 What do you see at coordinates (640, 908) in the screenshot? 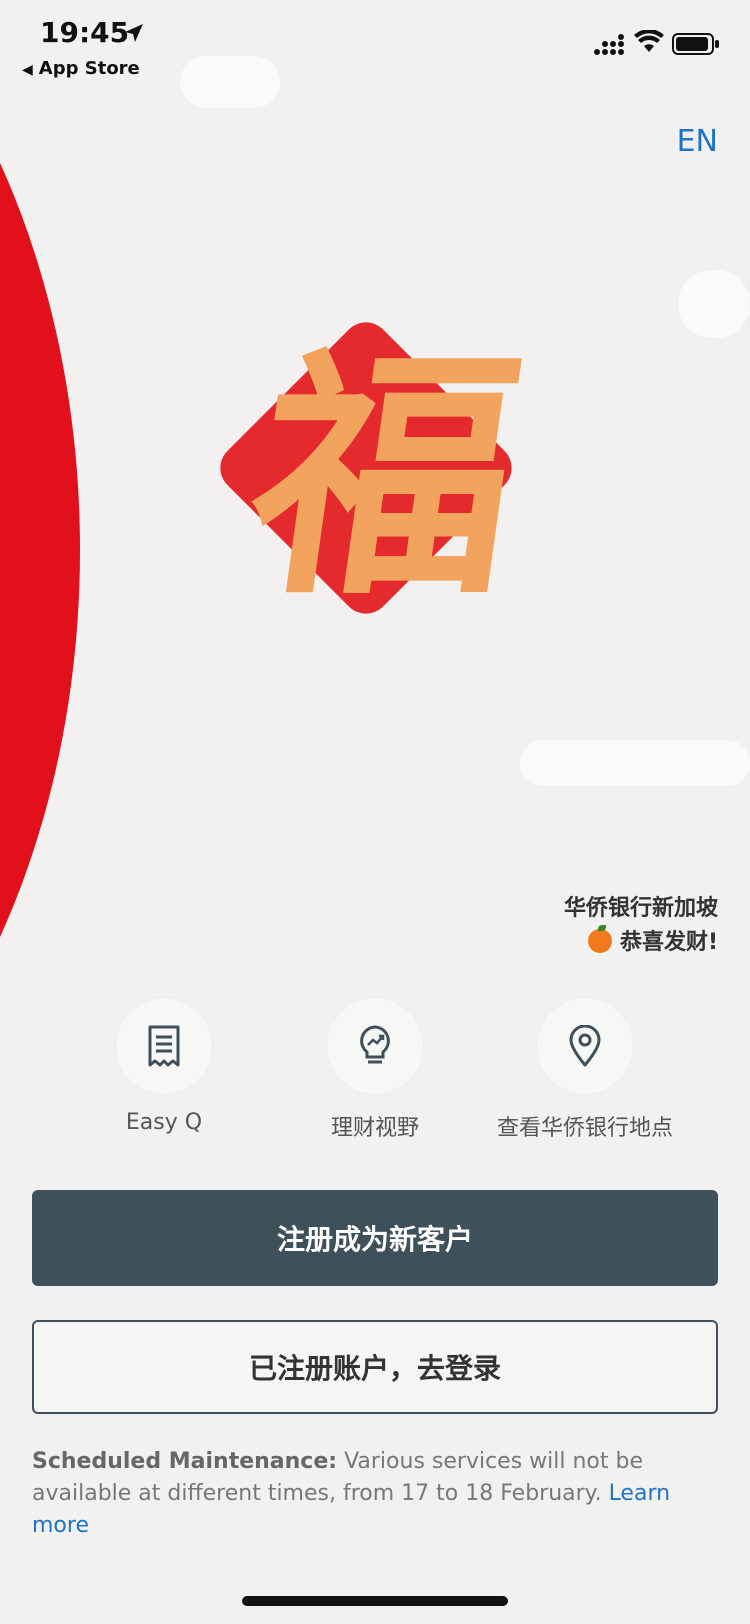
I see `greeting-line-bank-name: 华侨银行新加坡` at bounding box center [640, 908].